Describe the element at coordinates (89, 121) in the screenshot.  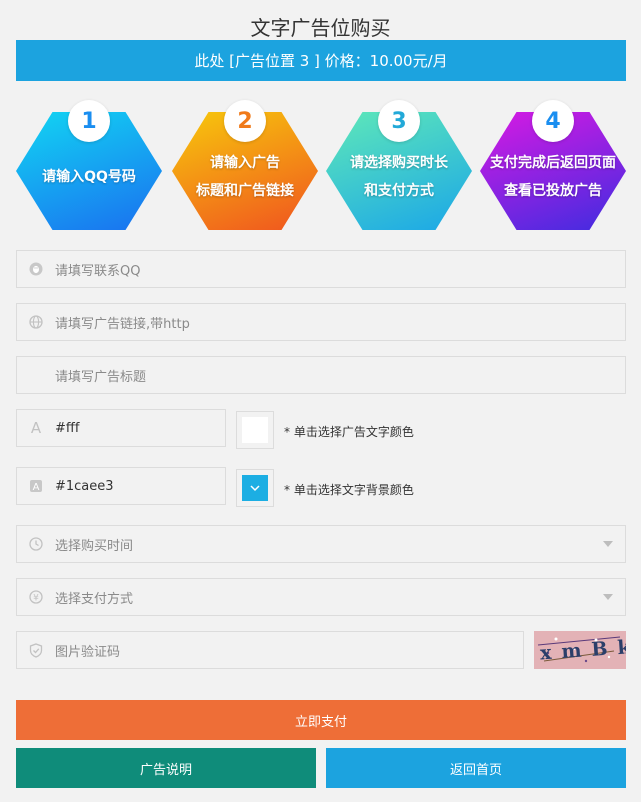
I see `step-number: 1` at that location.